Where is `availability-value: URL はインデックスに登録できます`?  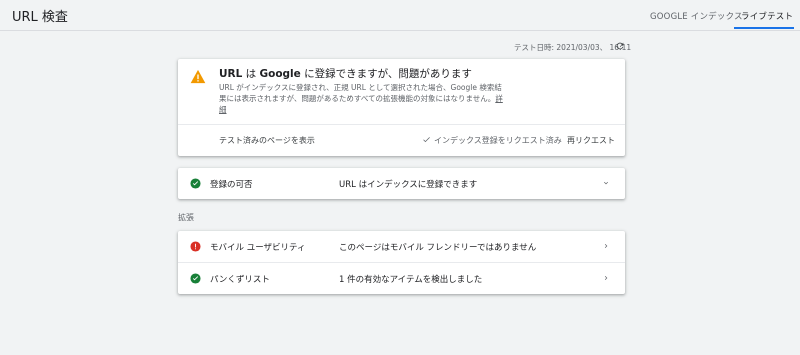
availability-value: URL はインデックスに登録できます is located at coordinates (408, 185).